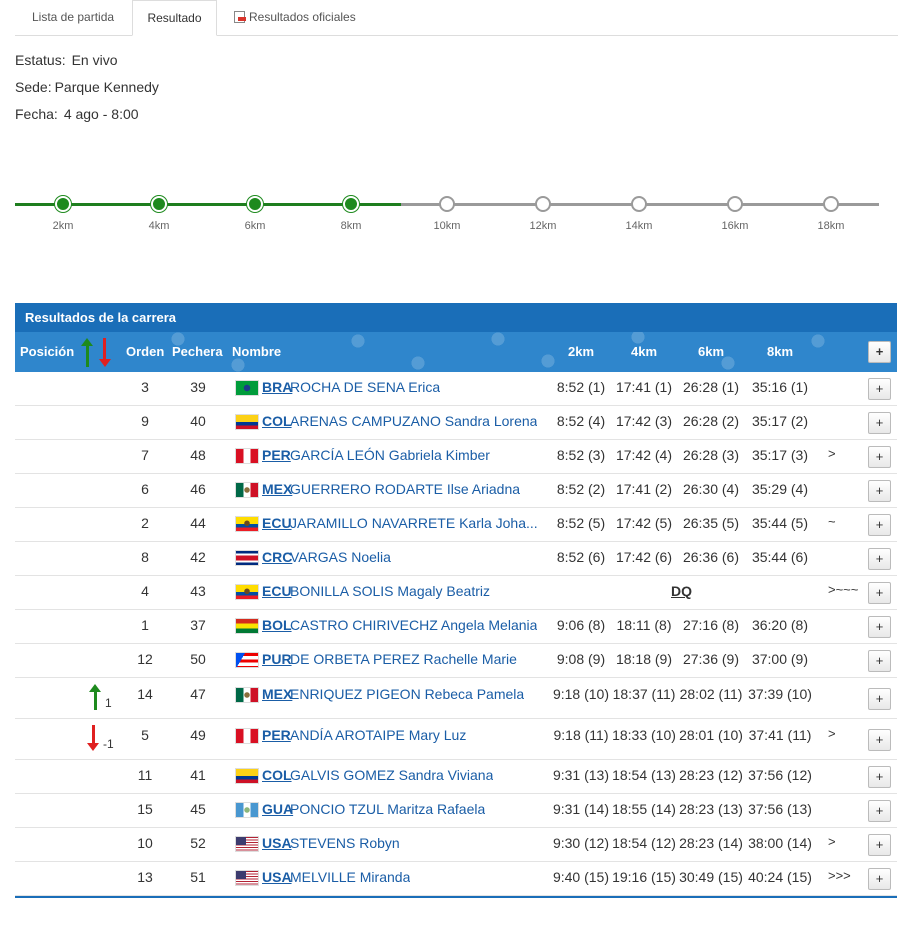 This screenshot has height=927, width=902. I want to click on bib-cell: 51, so click(198, 877).